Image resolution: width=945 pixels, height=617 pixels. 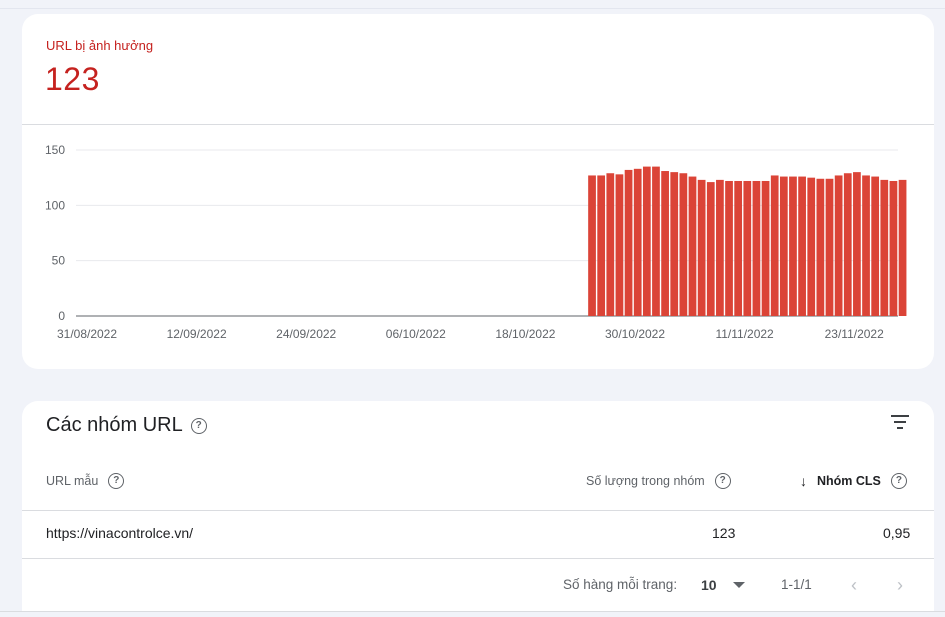 What do you see at coordinates (709, 585) in the screenshot?
I see `rows-per-page-value: 10` at bounding box center [709, 585].